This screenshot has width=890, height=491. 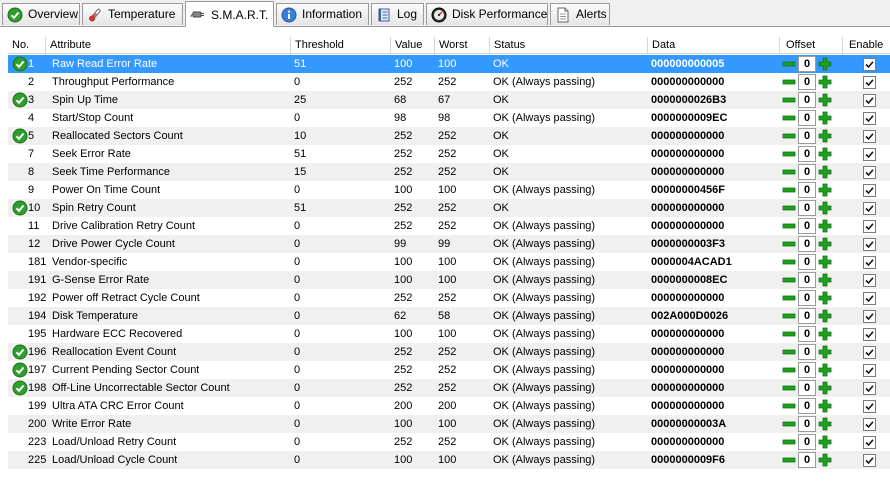 What do you see at coordinates (866, 45) in the screenshot?
I see `column-header-enable: Enable` at bounding box center [866, 45].